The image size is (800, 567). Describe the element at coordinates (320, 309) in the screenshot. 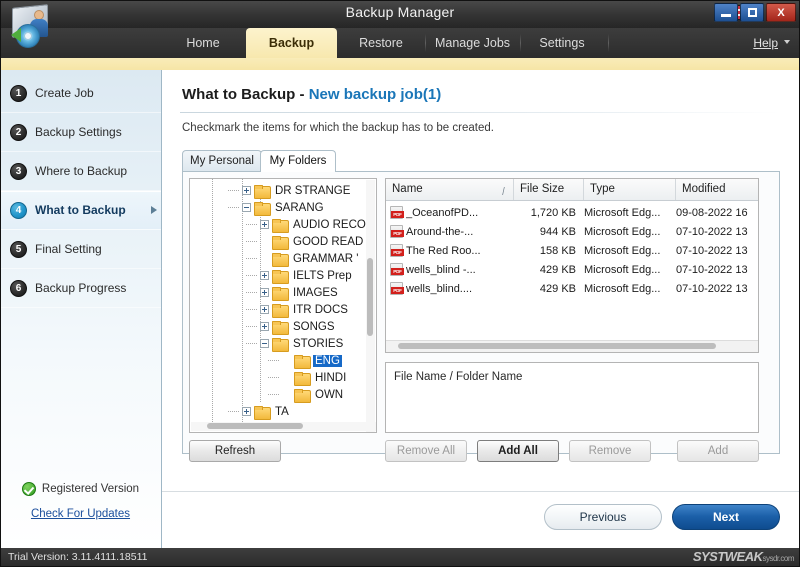

I see `tree-node-label: ITR DOCS` at that location.